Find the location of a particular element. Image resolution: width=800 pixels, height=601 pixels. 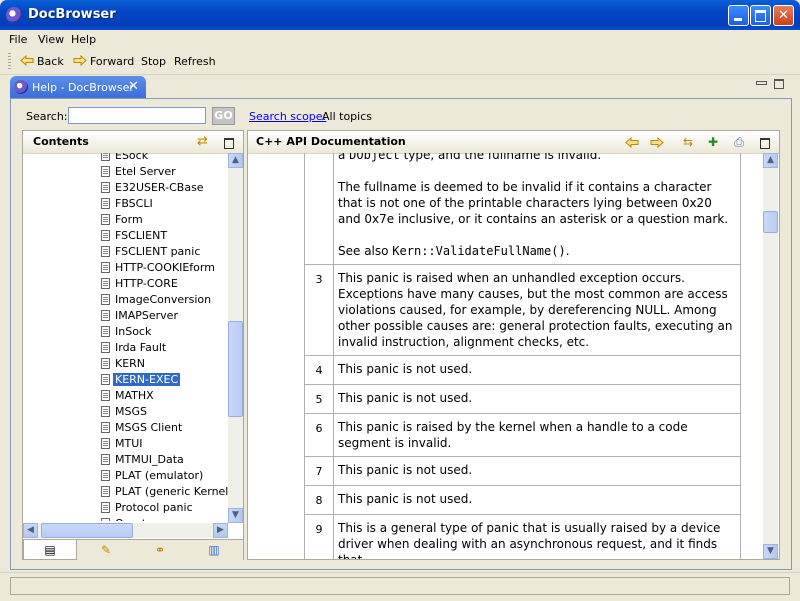

maximize-icon is located at coordinates (760, 15).